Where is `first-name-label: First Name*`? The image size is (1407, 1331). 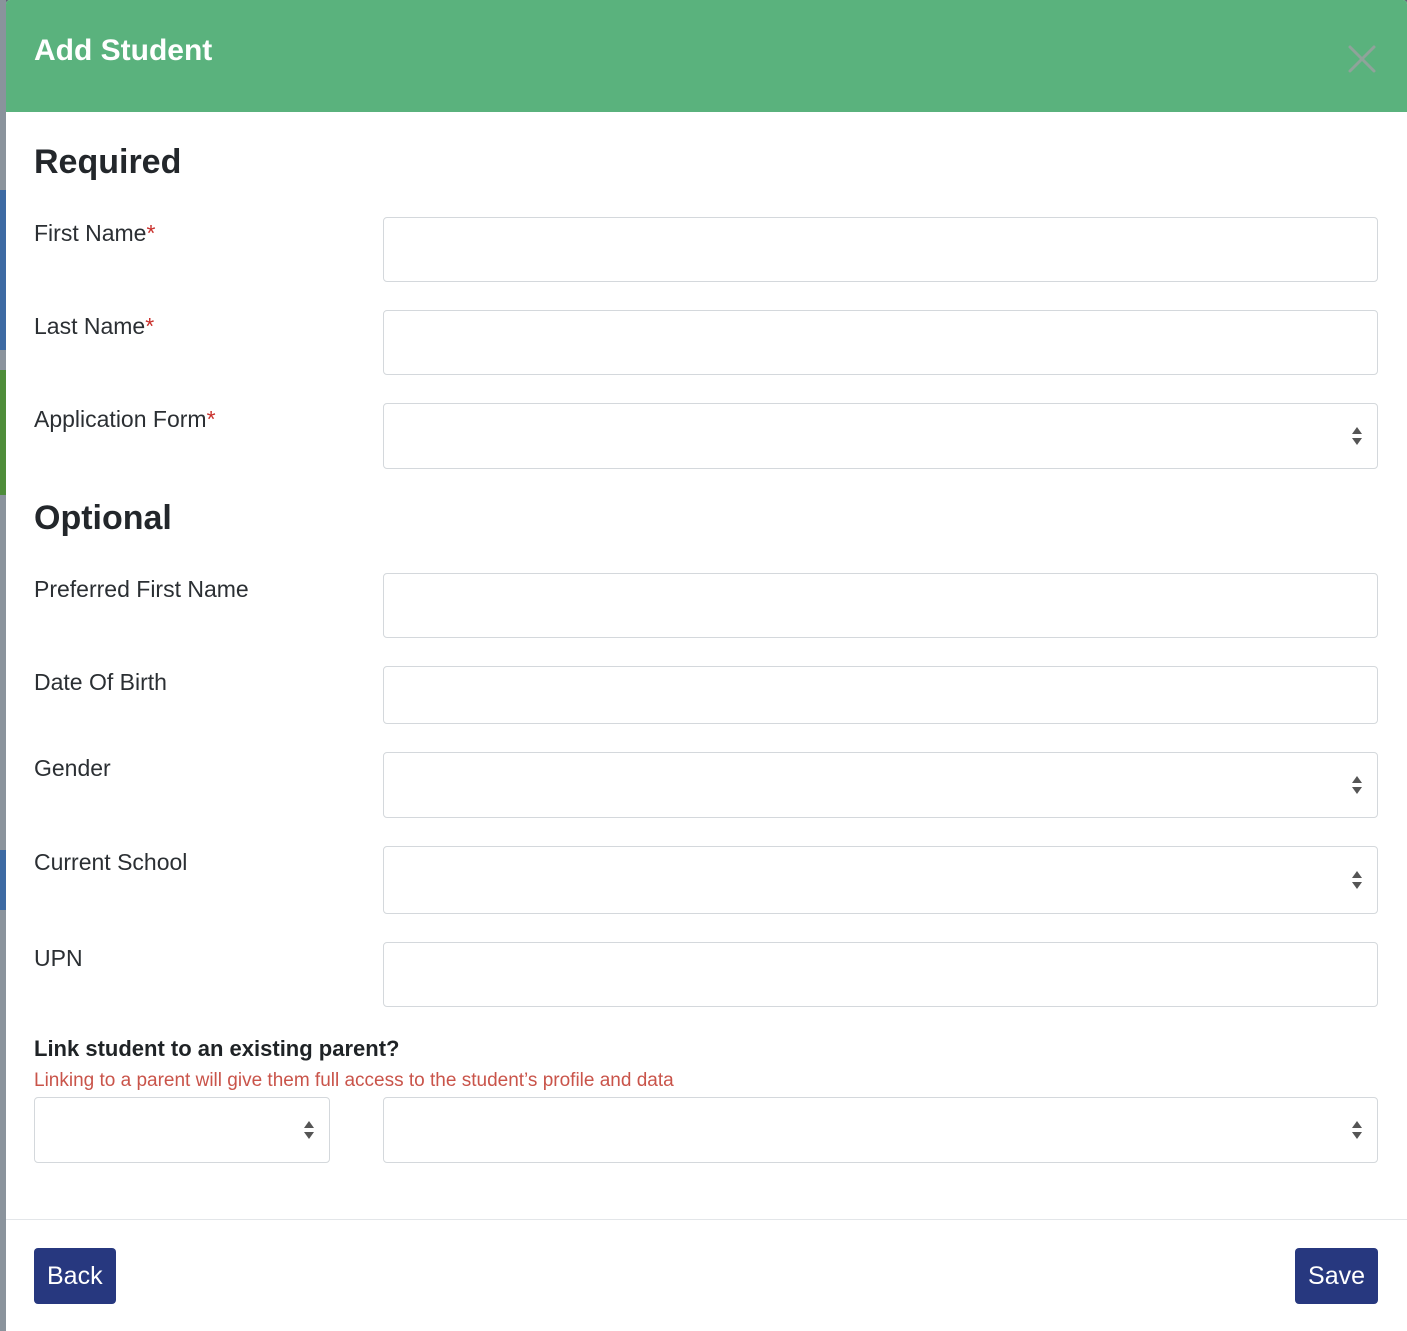 first-name-label: First Name* is located at coordinates (95, 233).